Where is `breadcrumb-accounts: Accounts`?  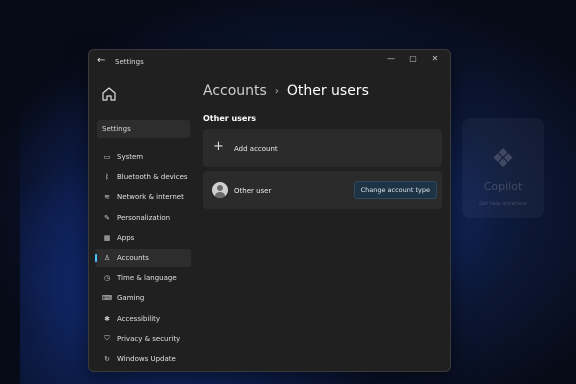 breadcrumb-accounts: Accounts is located at coordinates (235, 91).